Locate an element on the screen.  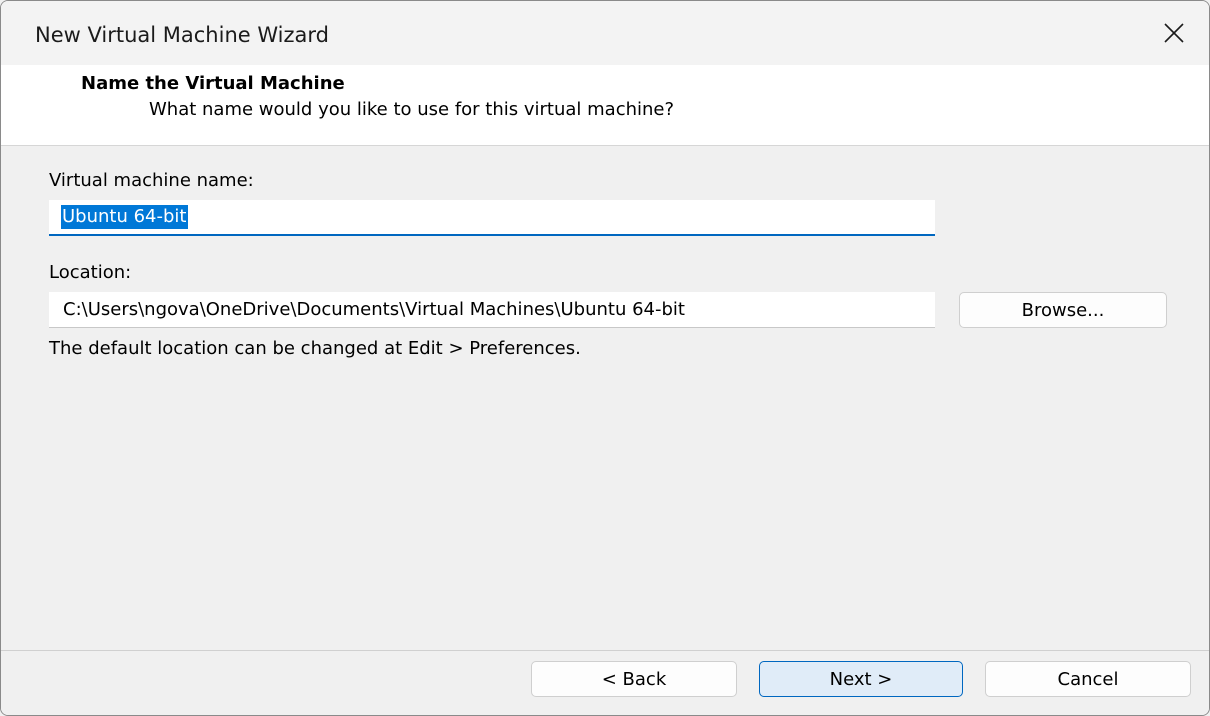
vm-name-input: Ubuntu 64-bit is located at coordinates (492, 218).